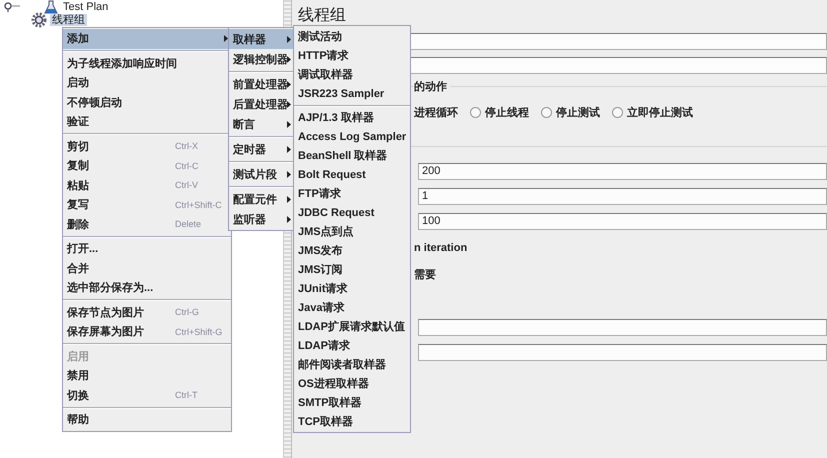 The image size is (827, 458). Describe the element at coordinates (436, 113) in the screenshot. I see `radio-label: 进程循环` at that location.